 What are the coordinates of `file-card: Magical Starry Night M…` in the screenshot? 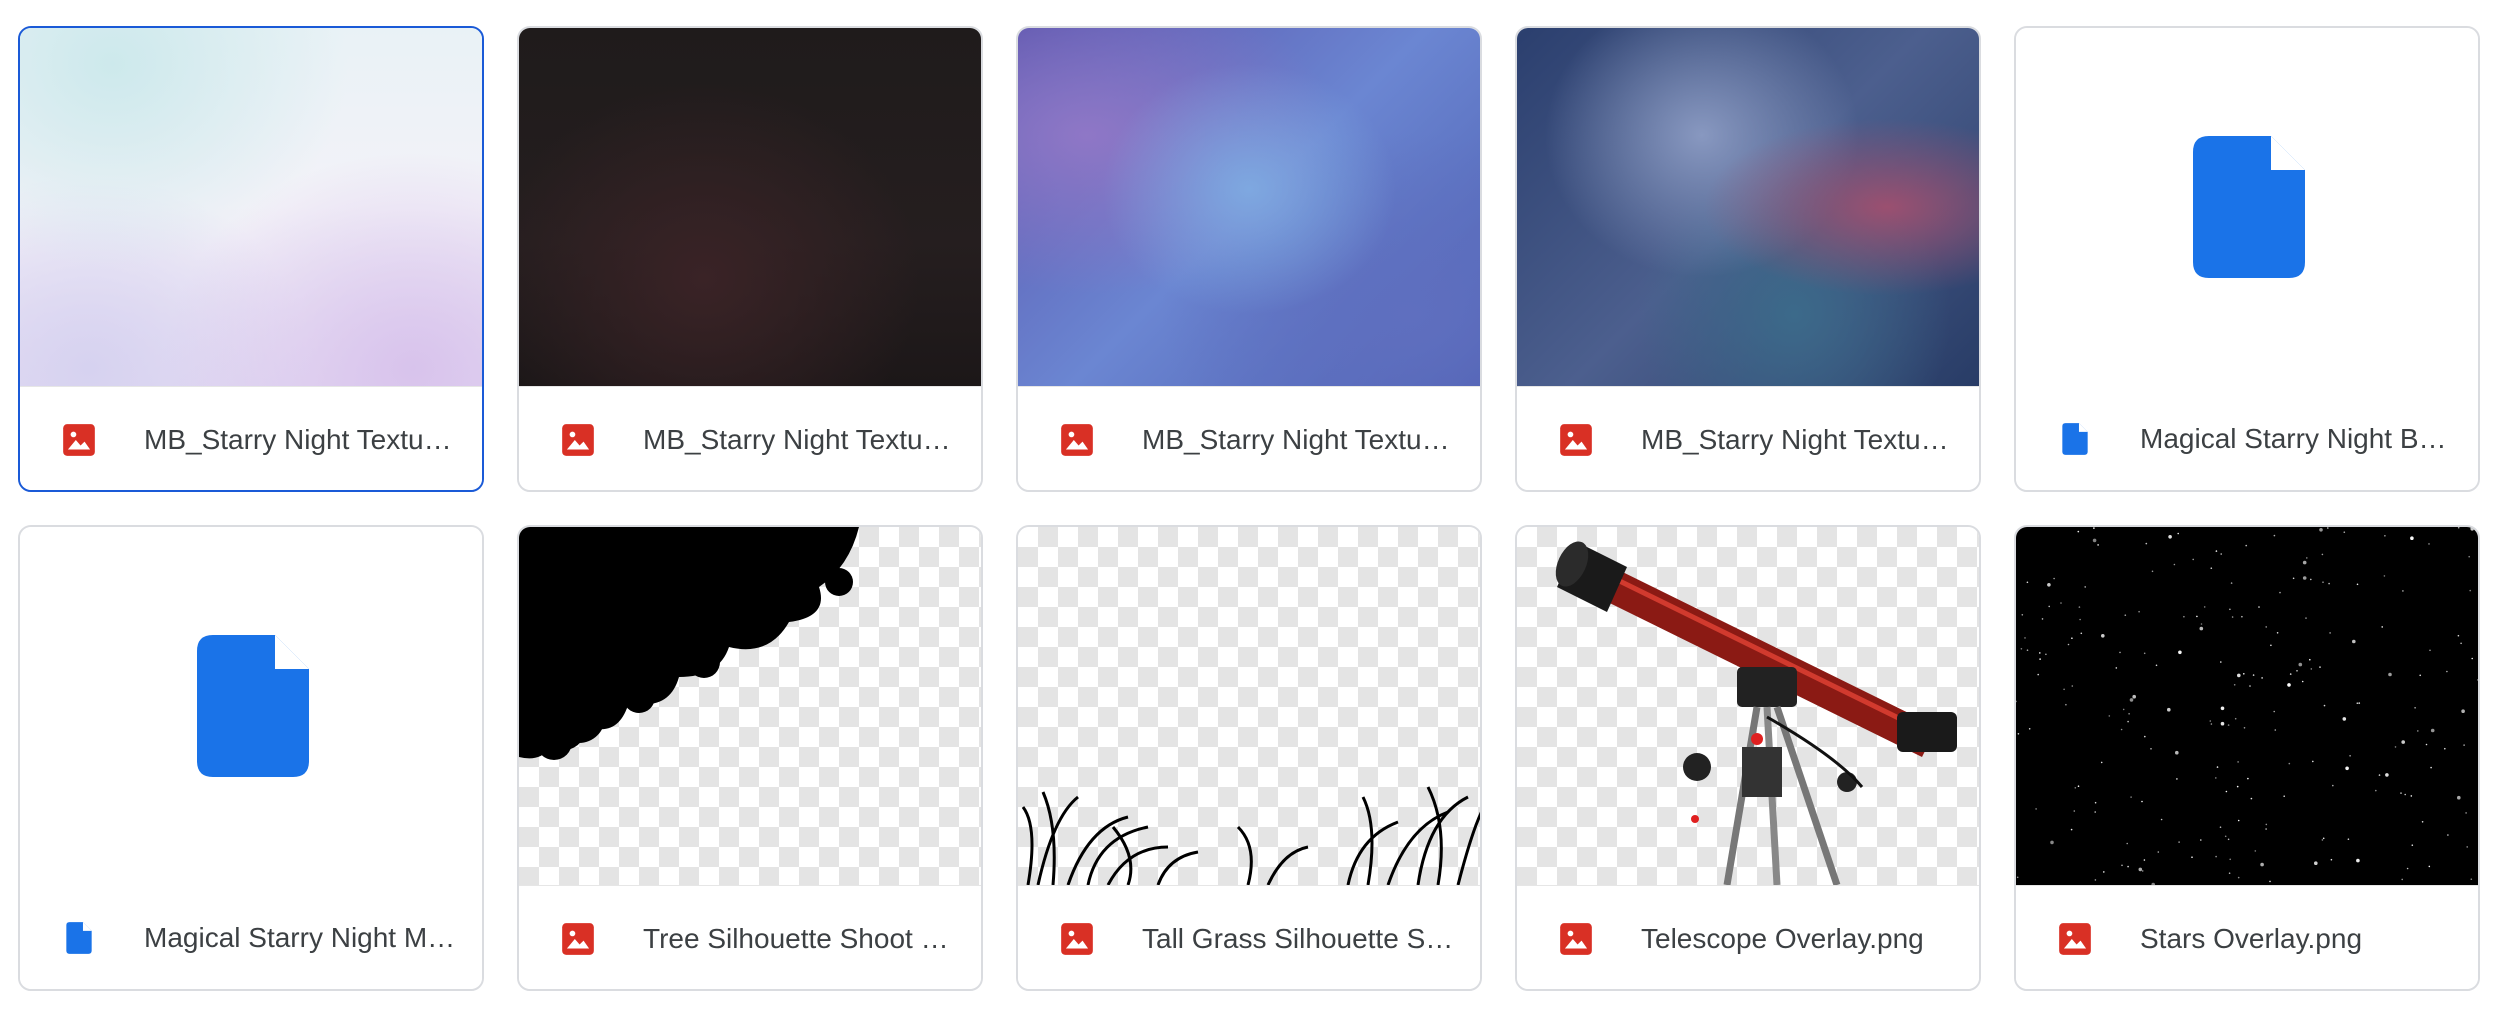 It's located at (251, 758).